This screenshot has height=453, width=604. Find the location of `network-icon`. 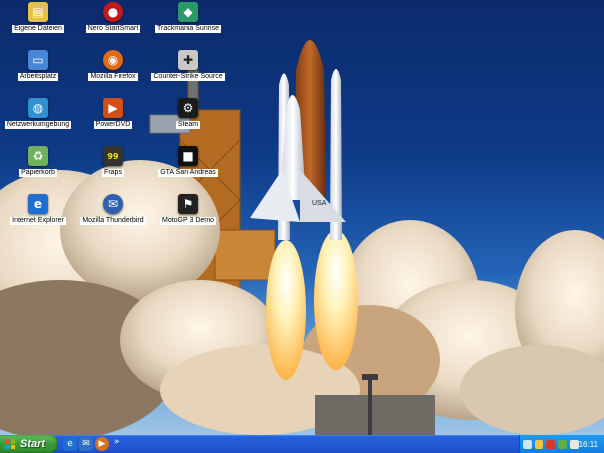

network-icon is located at coordinates (539, 444).